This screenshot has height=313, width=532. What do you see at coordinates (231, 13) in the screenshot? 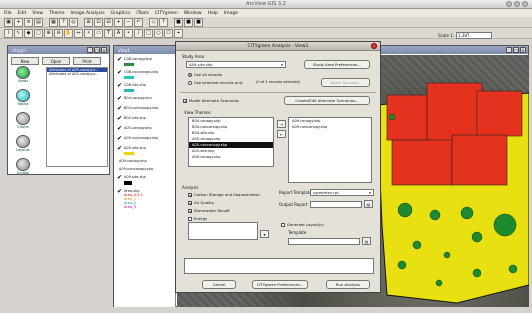
I see `menu-image: Image` at bounding box center [231, 13].